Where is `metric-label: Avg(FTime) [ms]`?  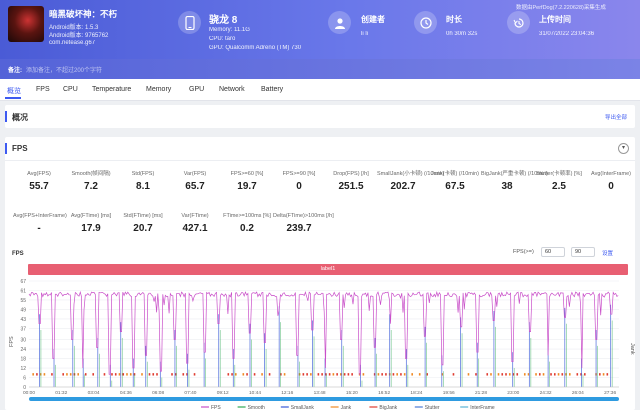 metric-label: Avg(FTime) [ms] is located at coordinates (91, 216).